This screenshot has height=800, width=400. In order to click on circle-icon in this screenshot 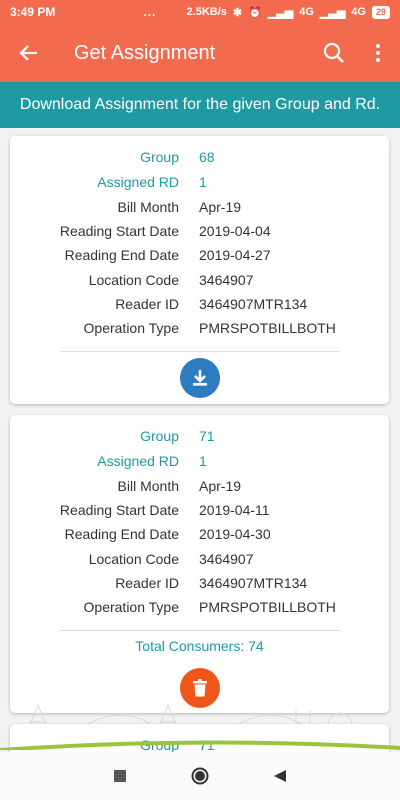, I will do `click(200, 776)`.